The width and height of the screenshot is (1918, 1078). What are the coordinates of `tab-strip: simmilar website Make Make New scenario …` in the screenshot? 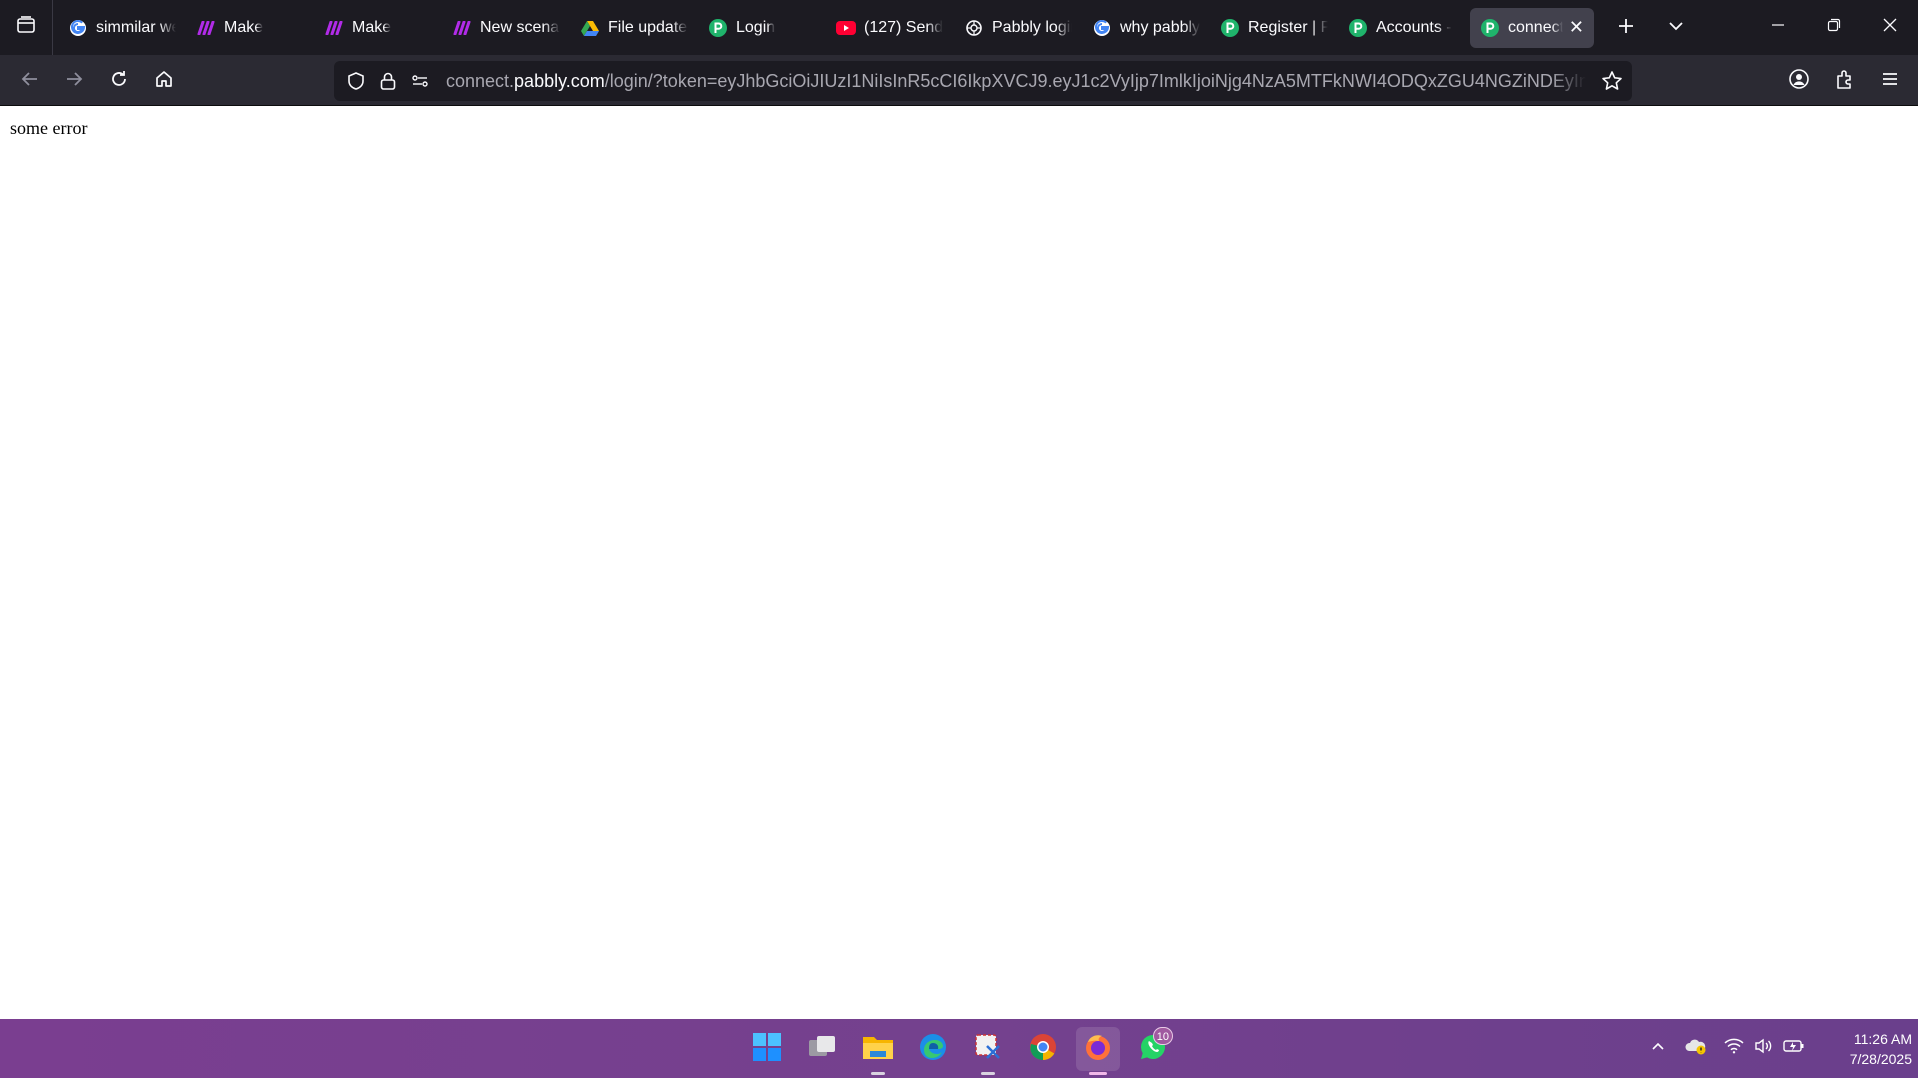 It's located at (959, 27).